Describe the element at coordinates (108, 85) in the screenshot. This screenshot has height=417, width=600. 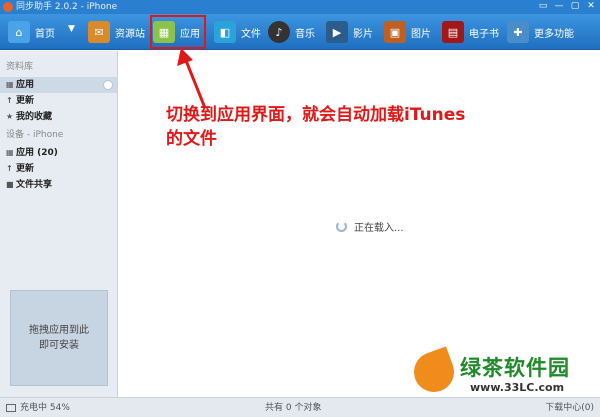
I see `status-badge` at that location.